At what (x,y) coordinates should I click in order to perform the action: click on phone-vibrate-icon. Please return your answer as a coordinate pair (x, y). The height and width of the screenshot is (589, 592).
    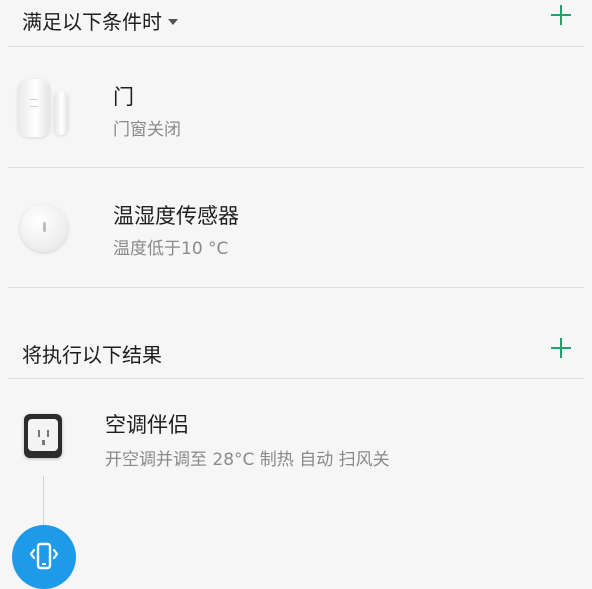
    Looking at the image, I should click on (44, 556).